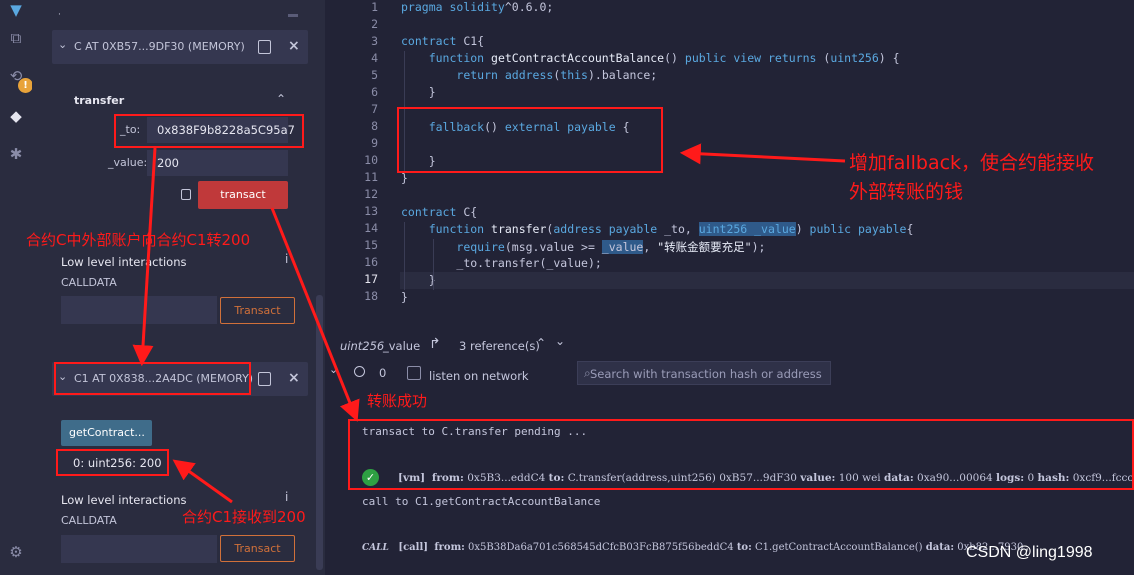 The width and height of the screenshot is (1134, 575). I want to click on csdn-watermark: CSDN @ling1998, so click(1029, 552).